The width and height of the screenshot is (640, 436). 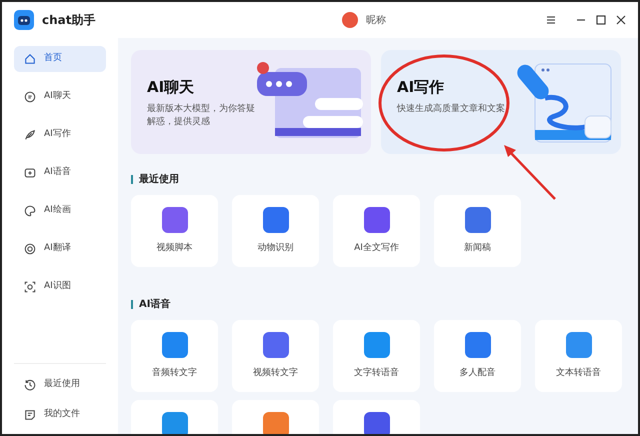 I want to click on tool-tile: 动物识别, so click(x=275, y=231).